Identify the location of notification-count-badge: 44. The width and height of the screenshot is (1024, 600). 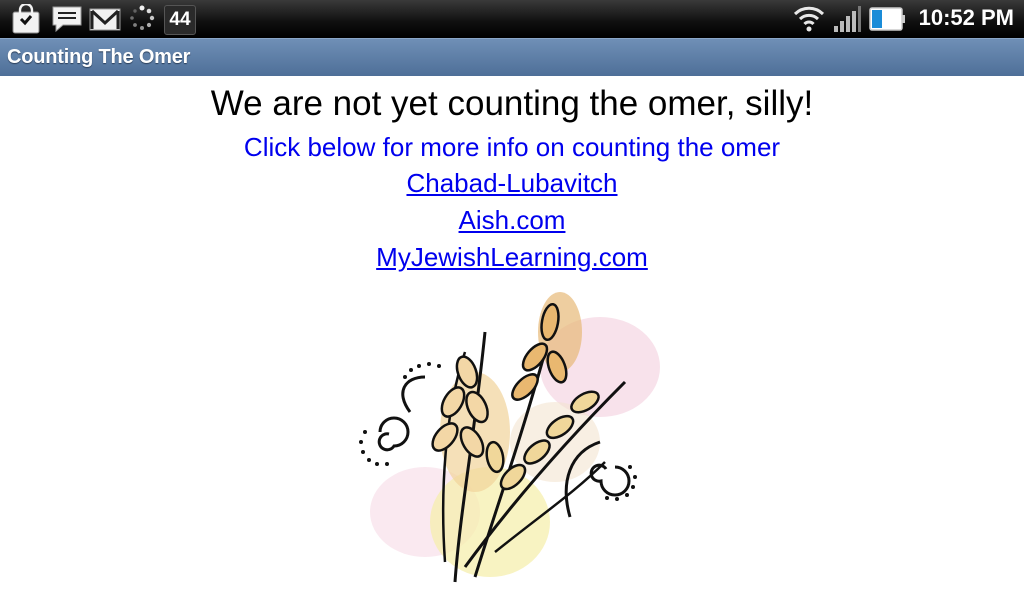
(180, 20).